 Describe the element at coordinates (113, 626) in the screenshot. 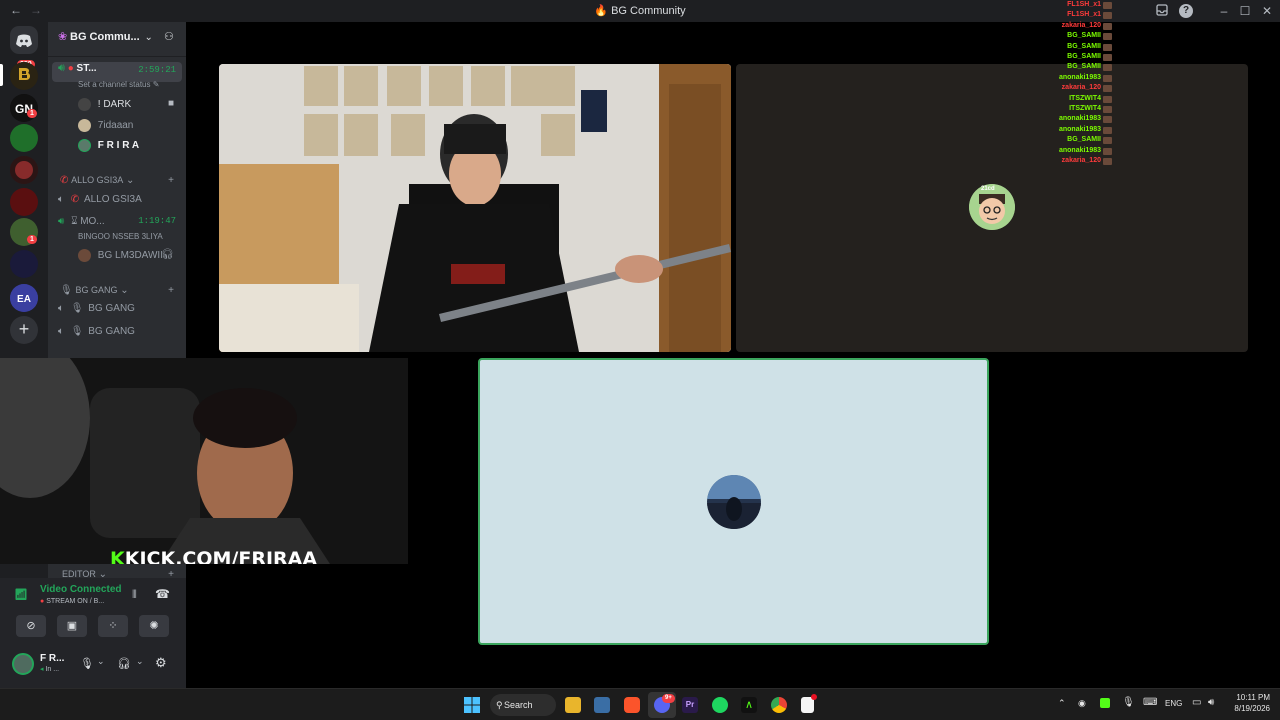

I see `activities-button: ⁘` at that location.